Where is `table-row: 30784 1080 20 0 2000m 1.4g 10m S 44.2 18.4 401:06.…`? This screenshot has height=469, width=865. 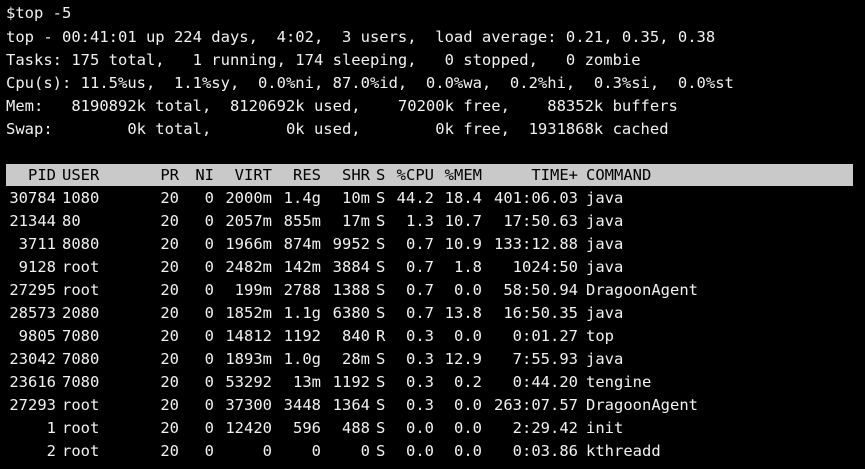
table-row: 30784 1080 20 0 2000m 1.4g 10m S 44.2 18.4 401:06.… is located at coordinates (432, 198).